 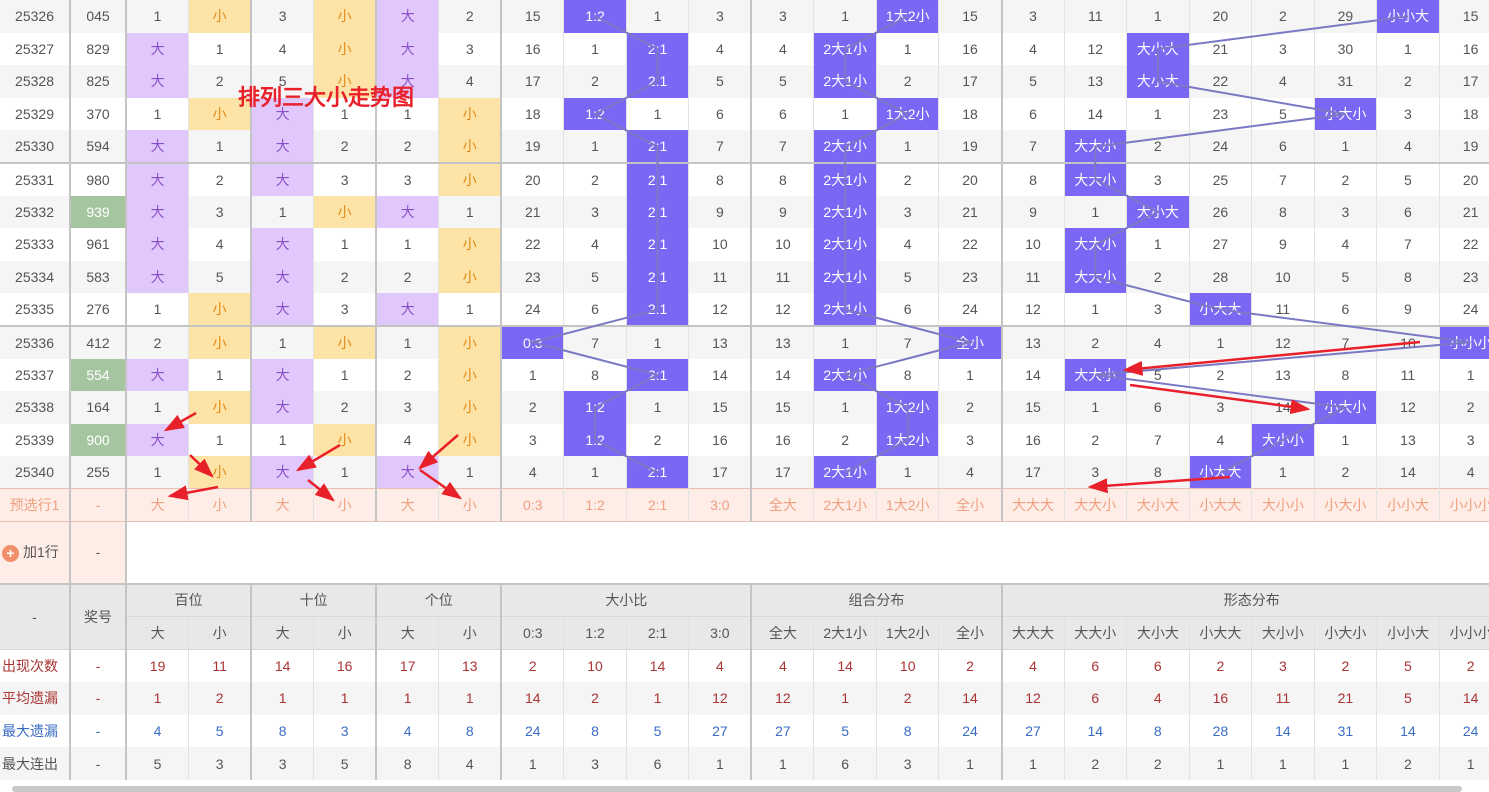 I want to click on preselect-option: 大大大, so click(x=1033, y=505).